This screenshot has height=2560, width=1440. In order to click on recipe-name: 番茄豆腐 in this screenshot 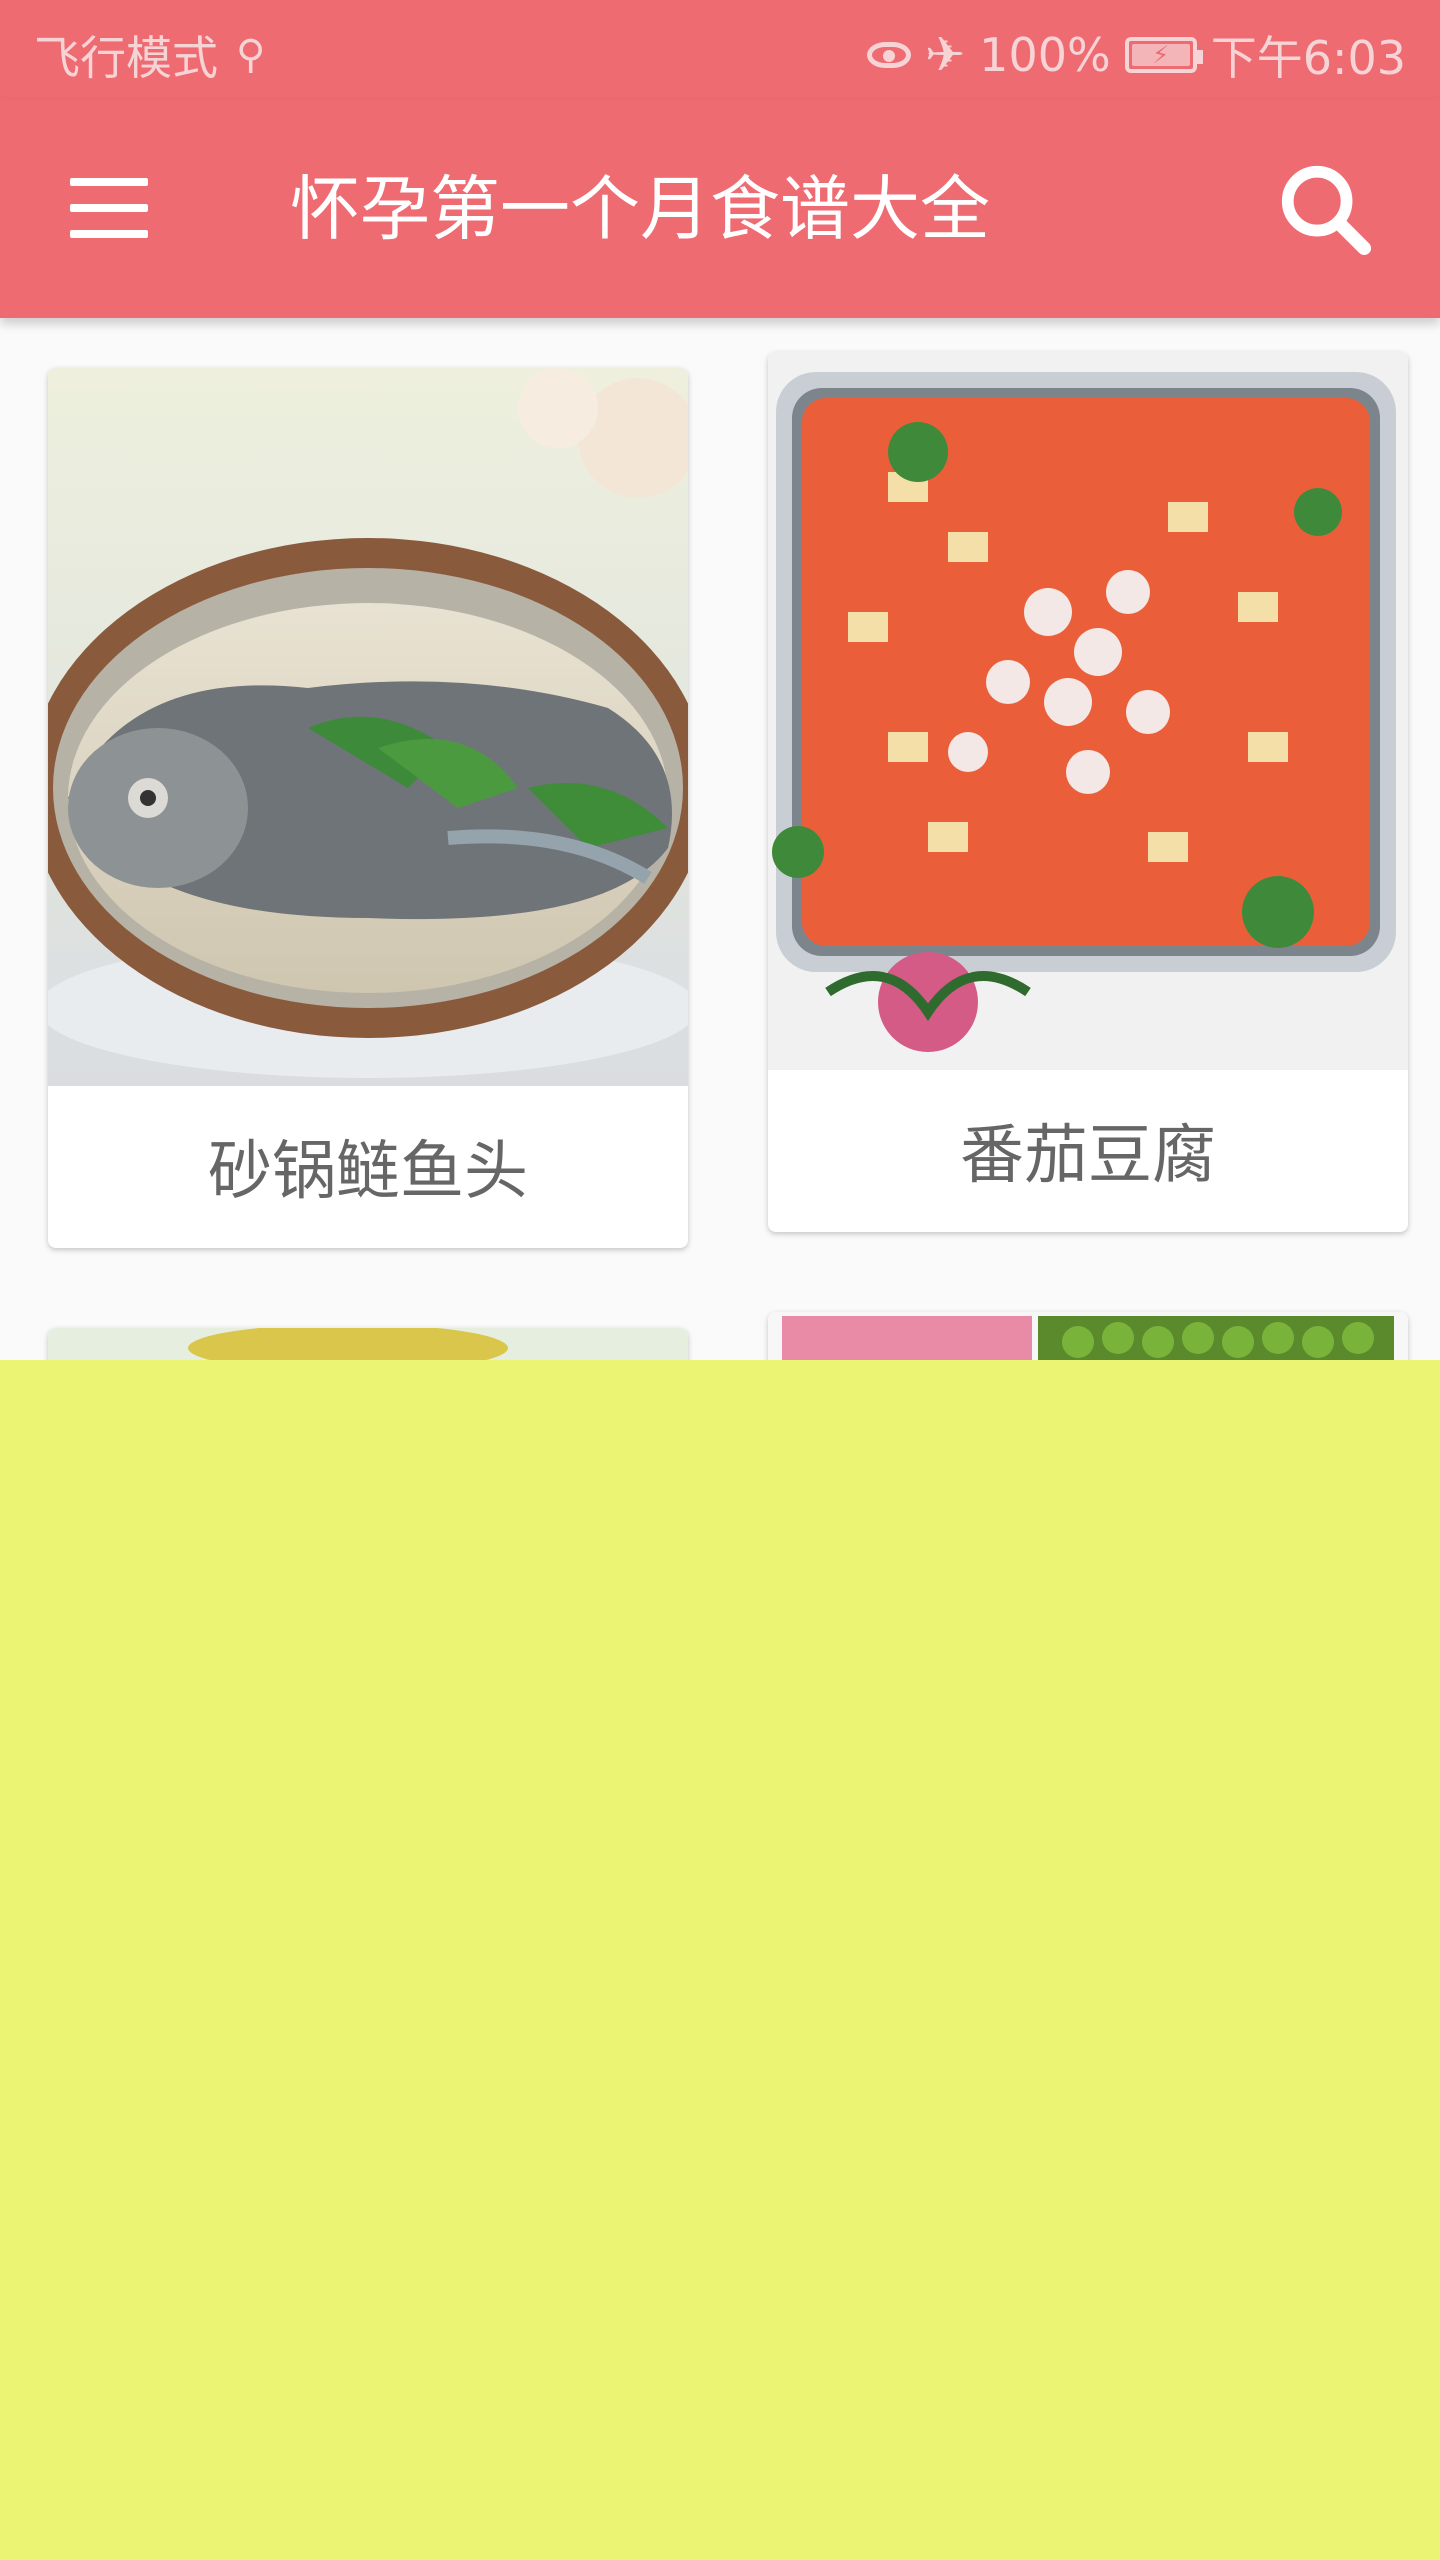, I will do `click(1088, 1156)`.